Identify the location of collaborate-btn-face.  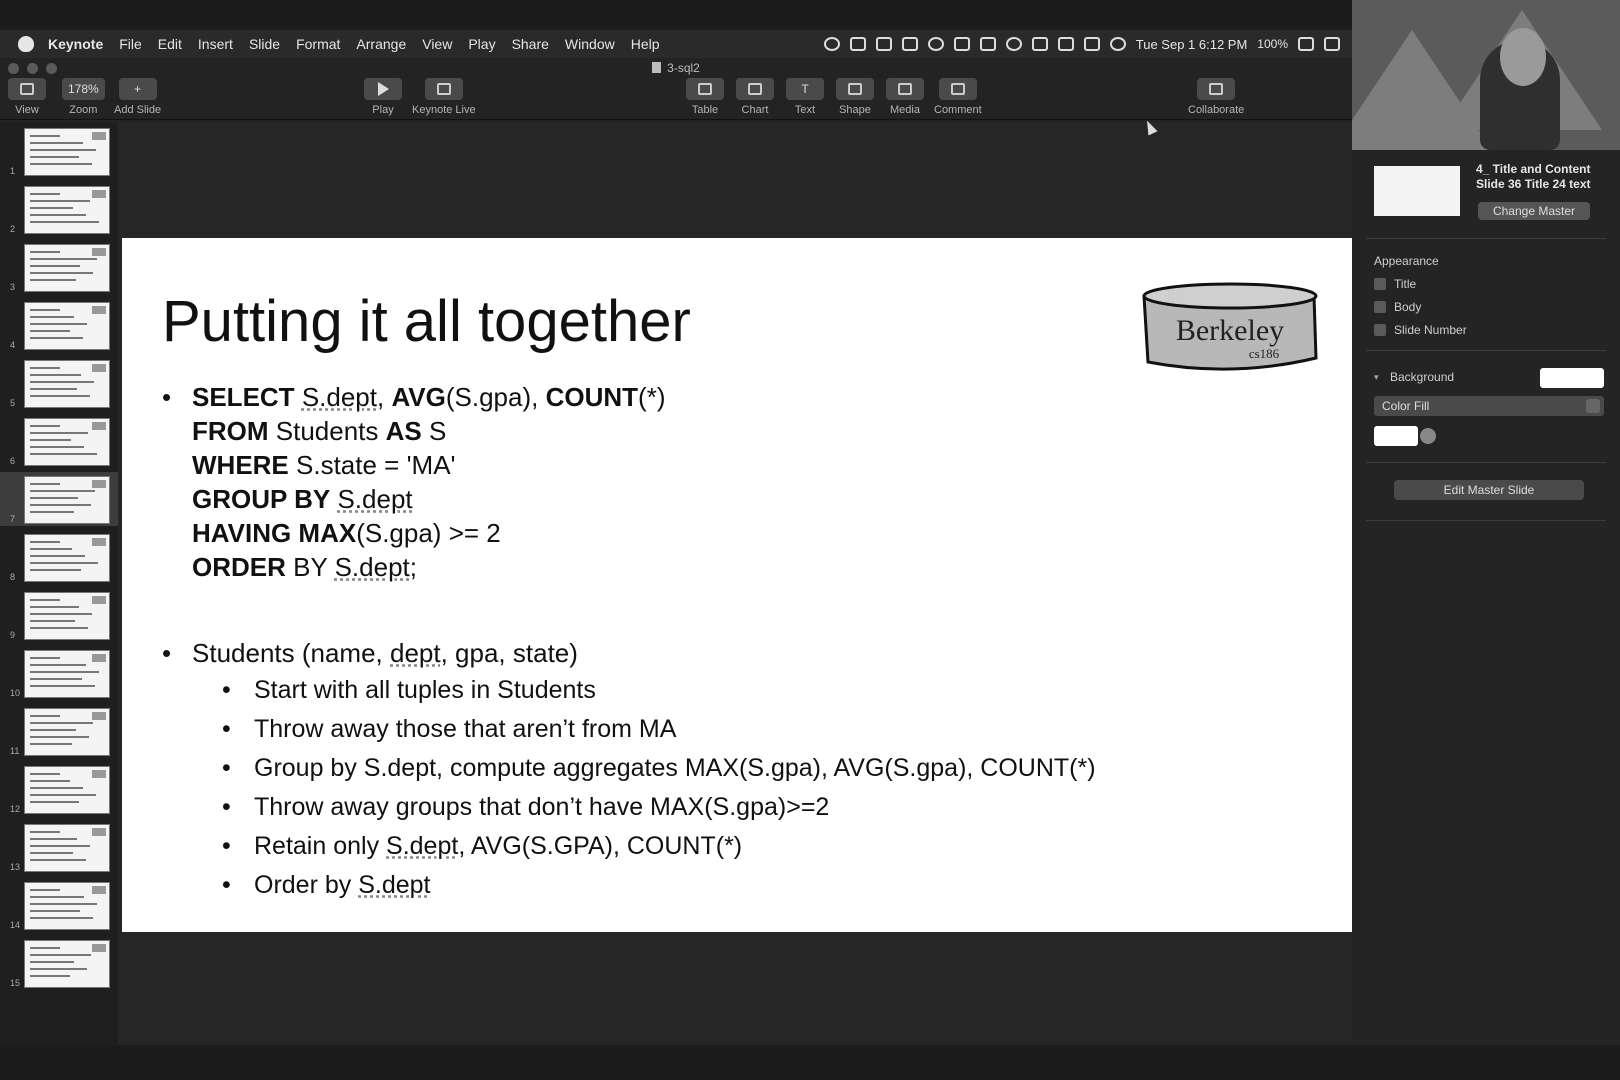
(1216, 89).